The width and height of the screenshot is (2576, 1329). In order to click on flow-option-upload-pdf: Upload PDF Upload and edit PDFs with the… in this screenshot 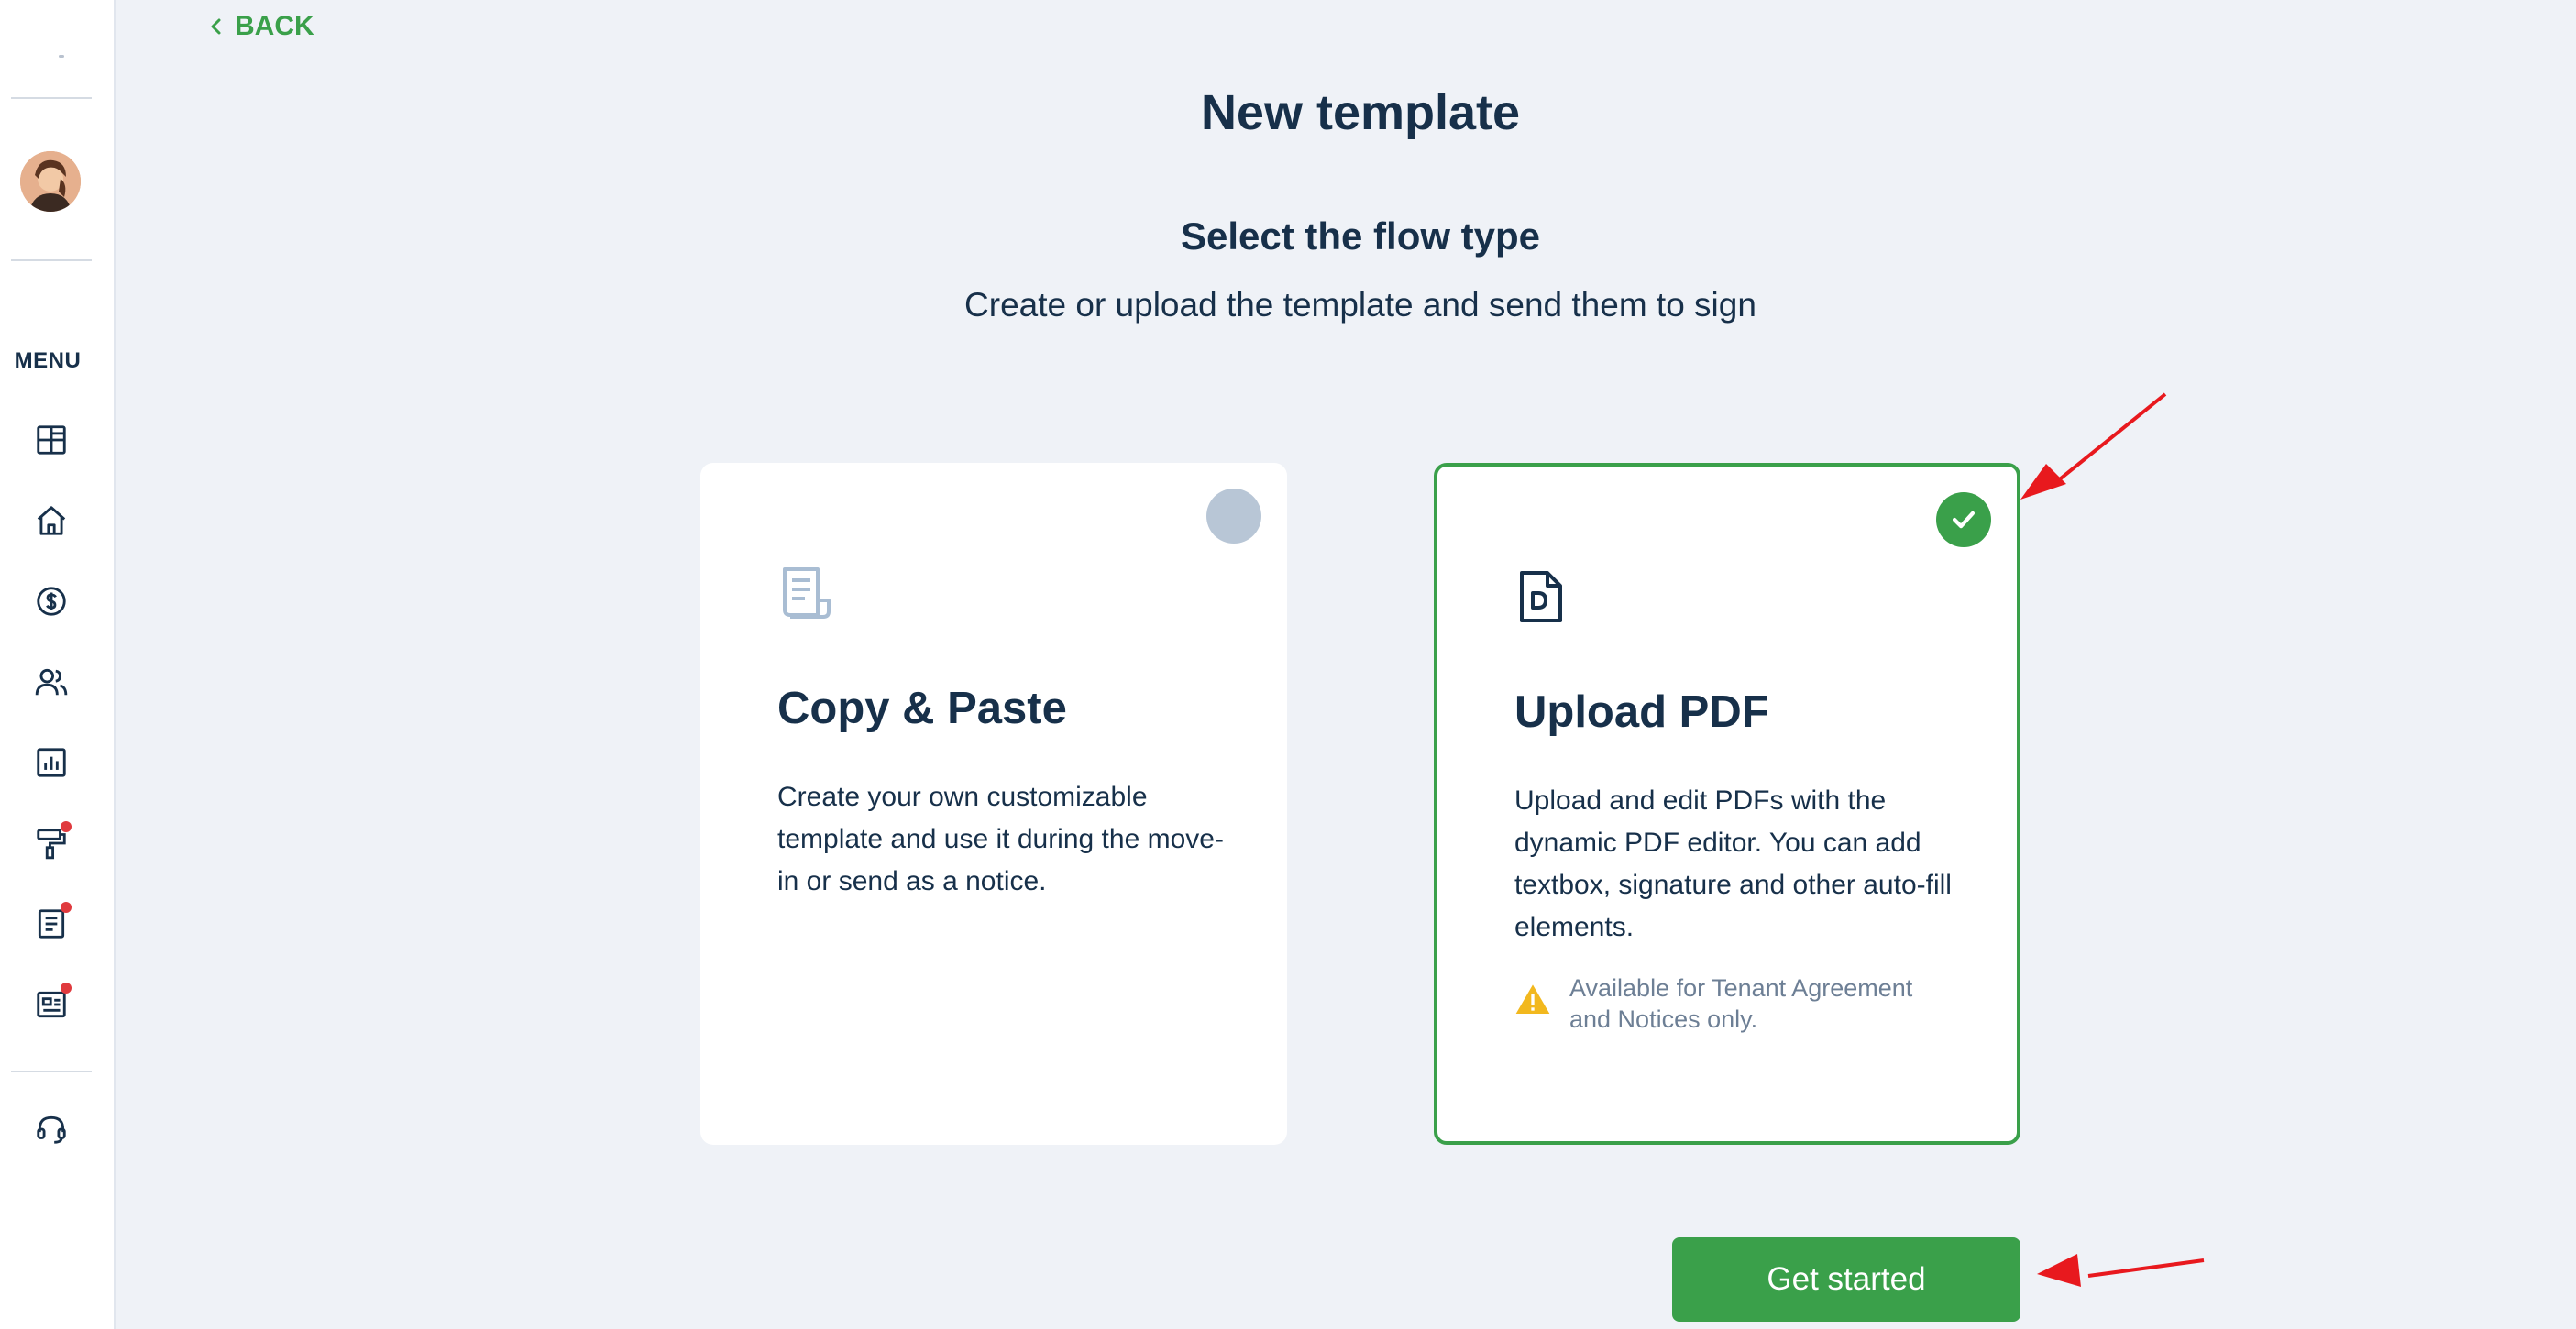, I will do `click(1727, 804)`.